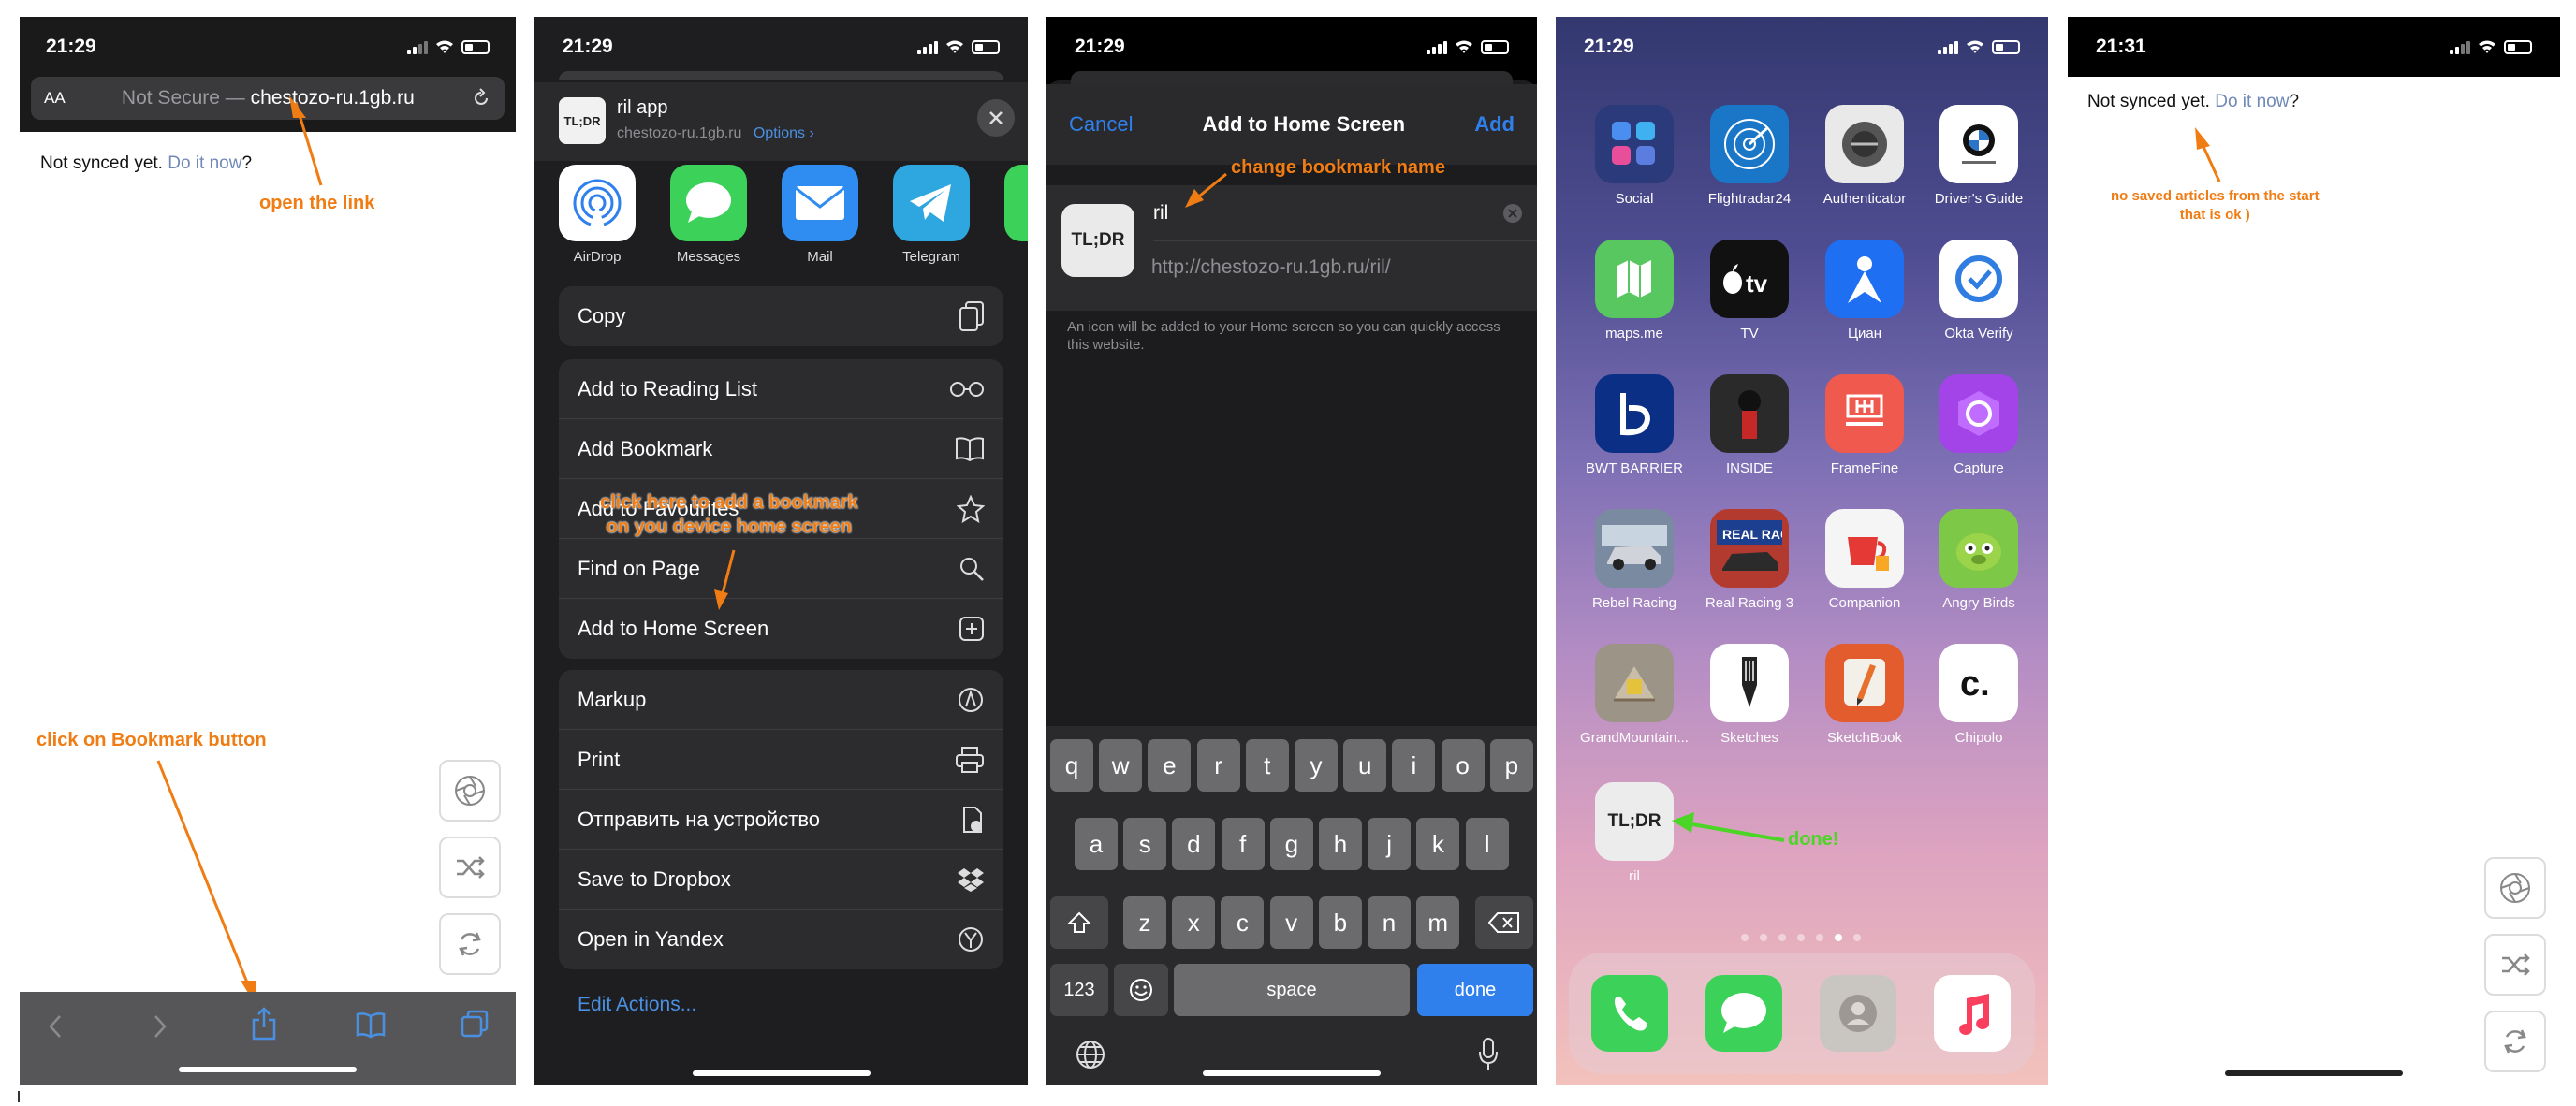  I want to click on share-telegram: Telegram, so click(931, 215).